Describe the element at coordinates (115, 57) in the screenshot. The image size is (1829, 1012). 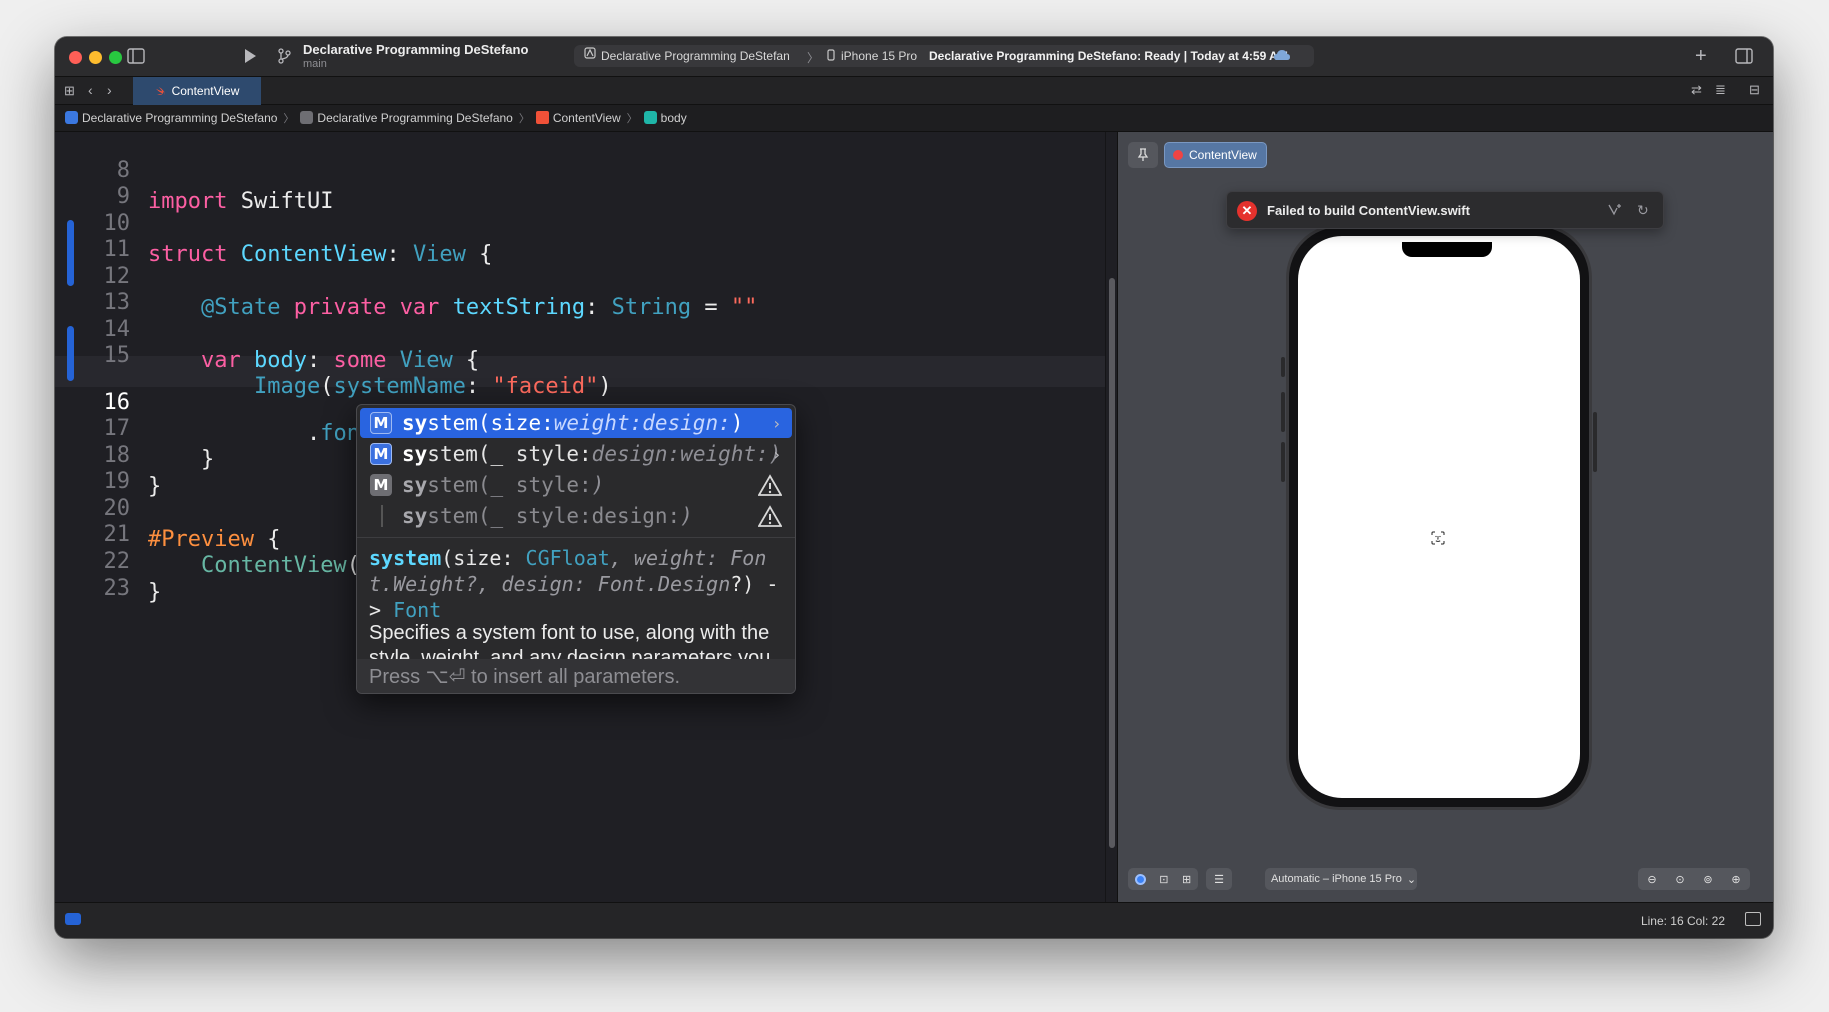
I see `zoom-window-button` at that location.